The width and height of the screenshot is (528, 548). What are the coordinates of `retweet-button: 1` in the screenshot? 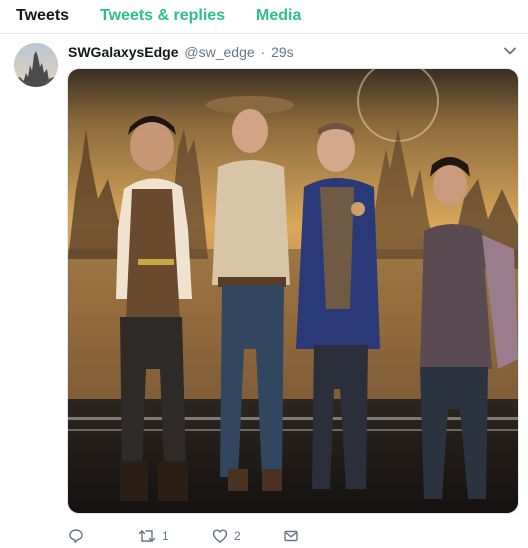 It's located at (153, 536).